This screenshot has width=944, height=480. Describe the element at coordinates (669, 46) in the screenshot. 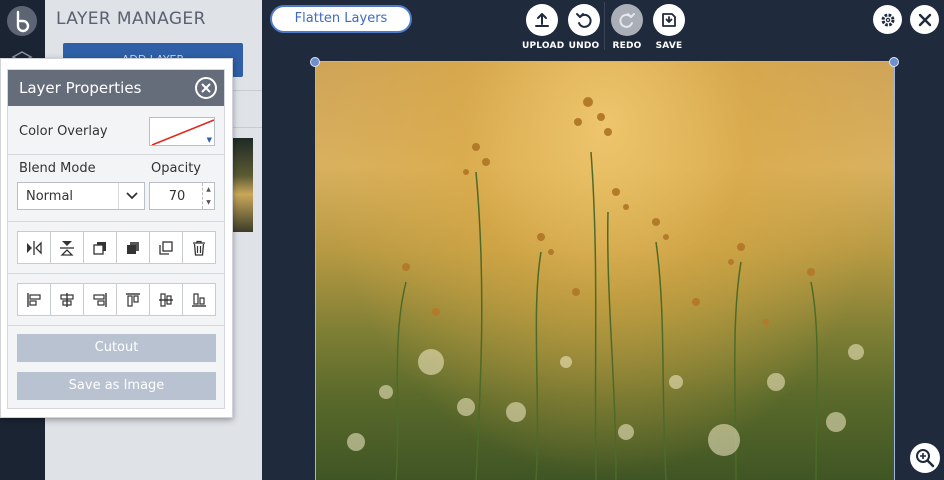

I see `save-label: SAVE` at that location.